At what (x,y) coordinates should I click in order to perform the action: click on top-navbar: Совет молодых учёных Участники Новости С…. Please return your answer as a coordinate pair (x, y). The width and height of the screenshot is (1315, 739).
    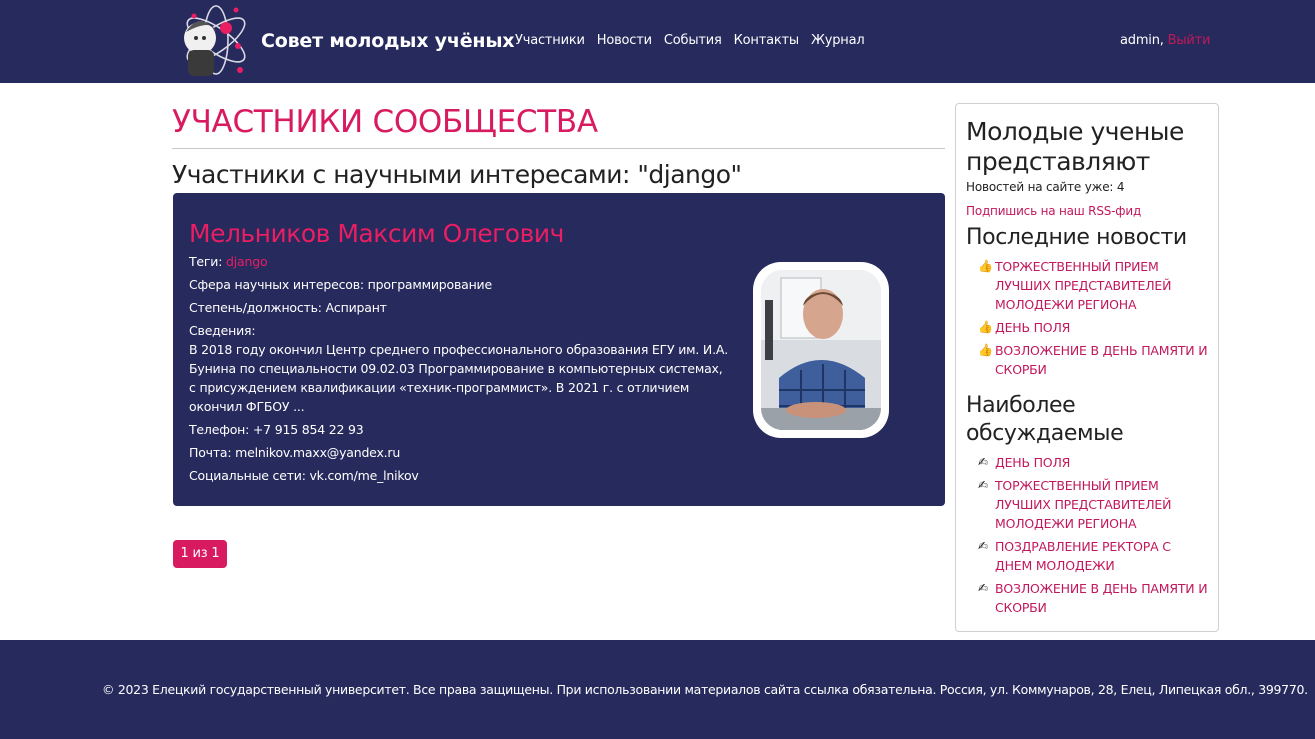
    Looking at the image, I should click on (657, 41).